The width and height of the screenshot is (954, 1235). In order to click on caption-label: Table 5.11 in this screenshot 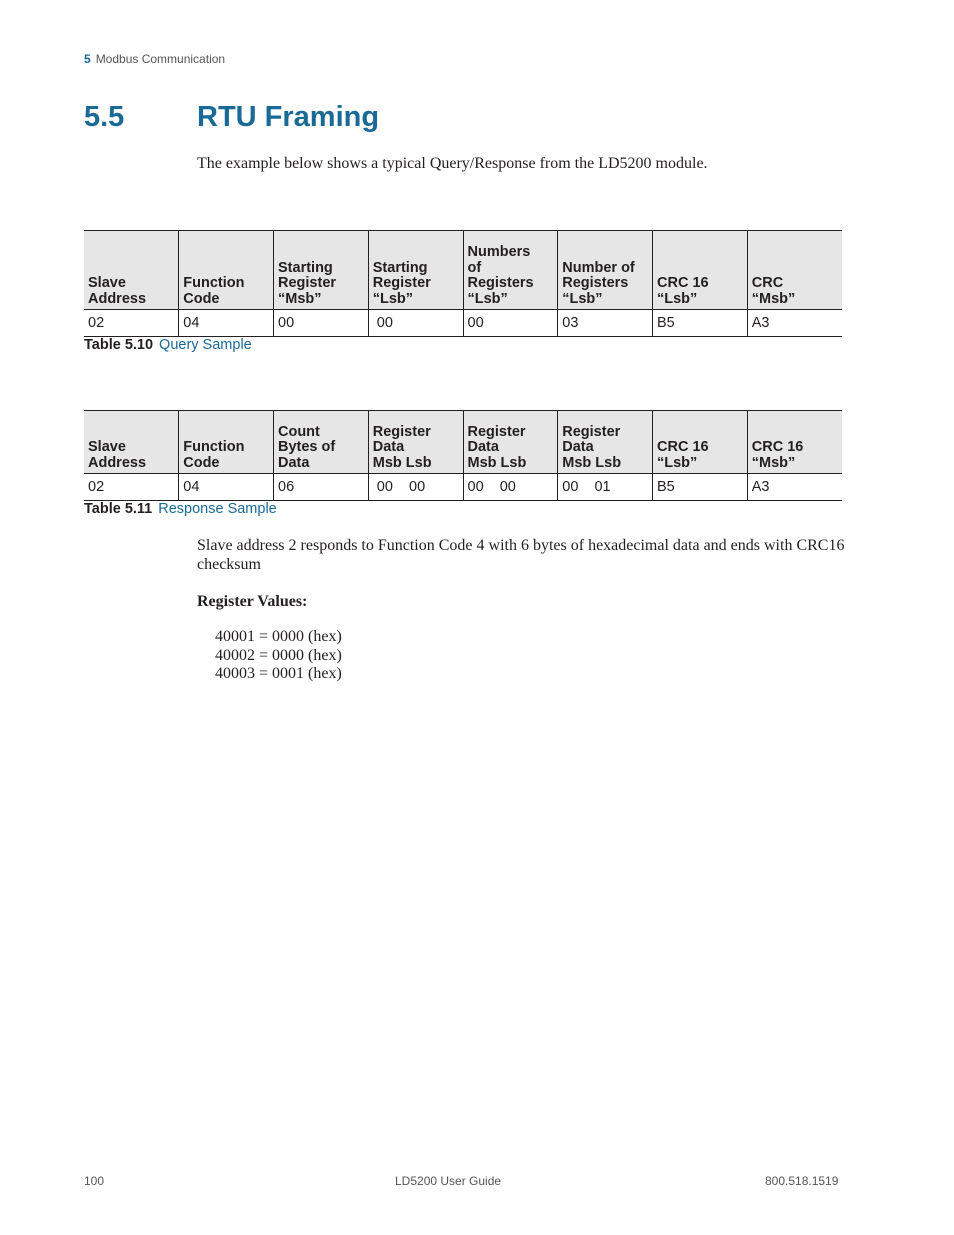, I will do `click(118, 509)`.